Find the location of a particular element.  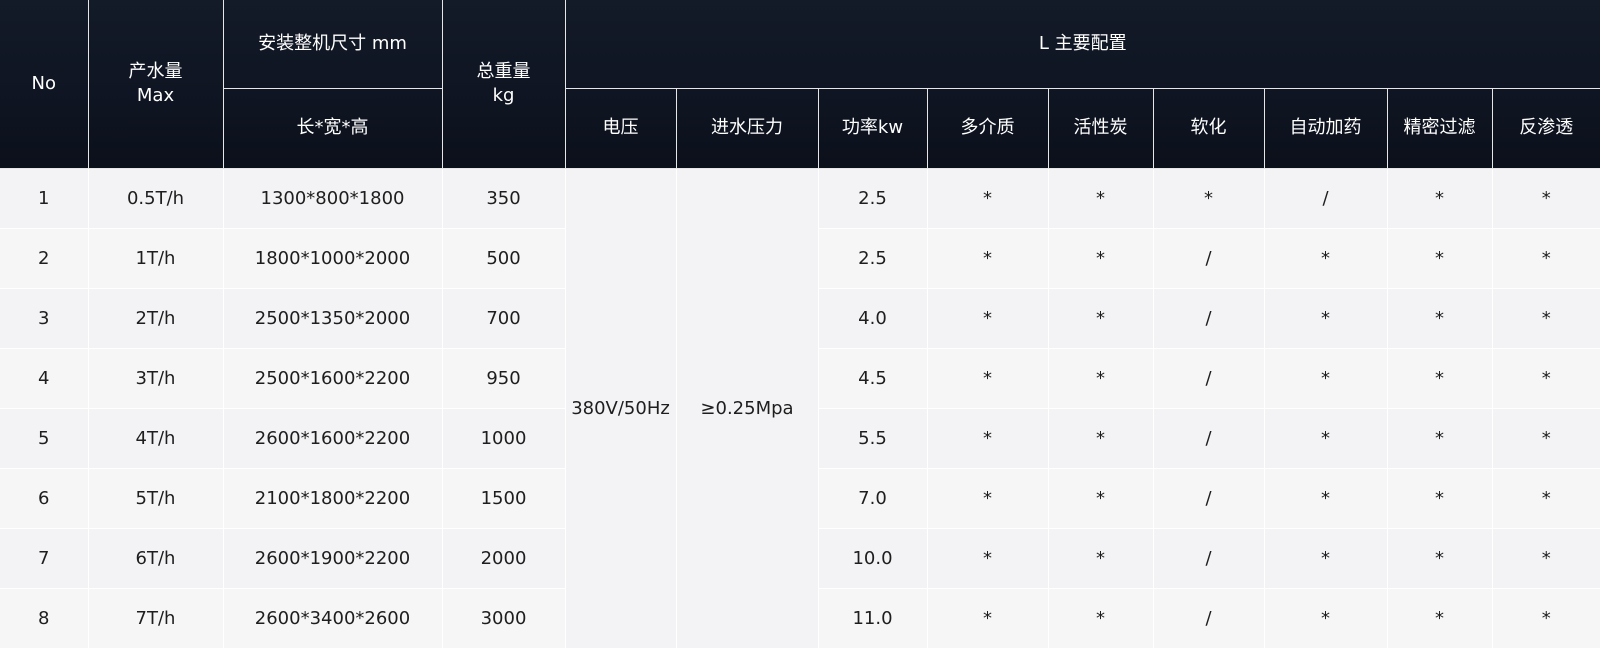

header-config-title: L 主要配置 is located at coordinates (1082, 44).